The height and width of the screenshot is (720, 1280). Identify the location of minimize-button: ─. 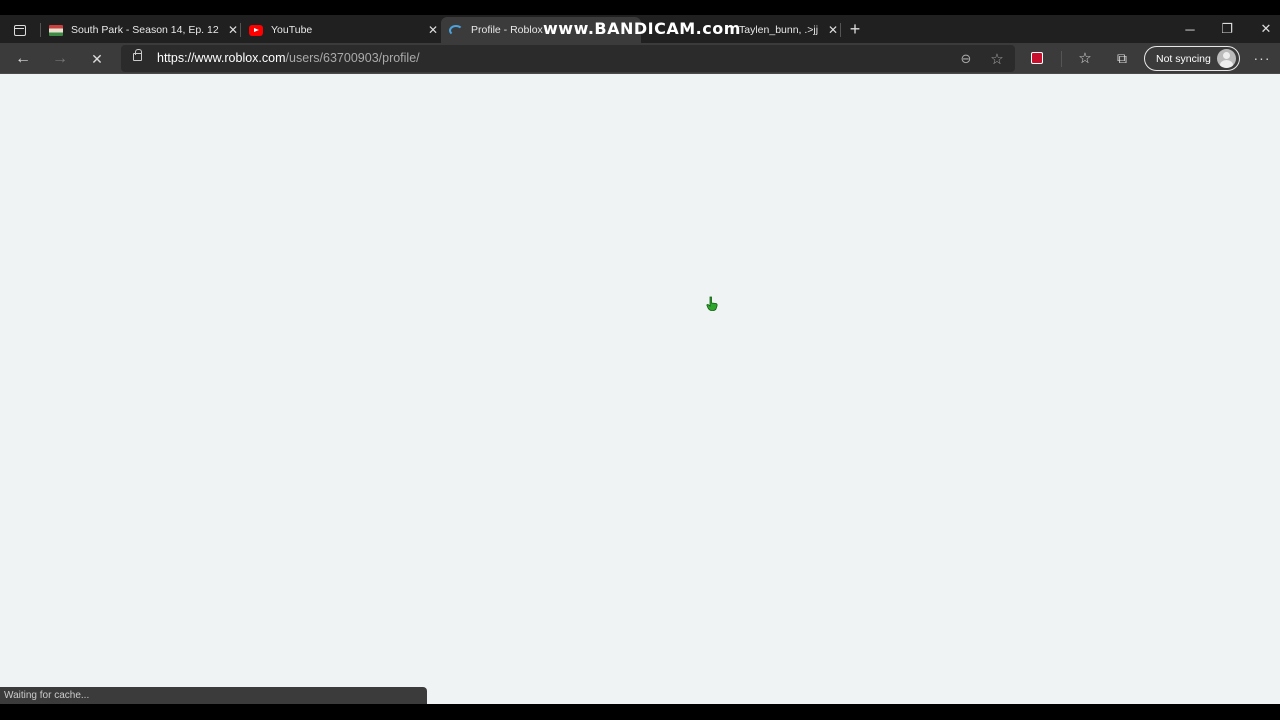
(1190, 29).